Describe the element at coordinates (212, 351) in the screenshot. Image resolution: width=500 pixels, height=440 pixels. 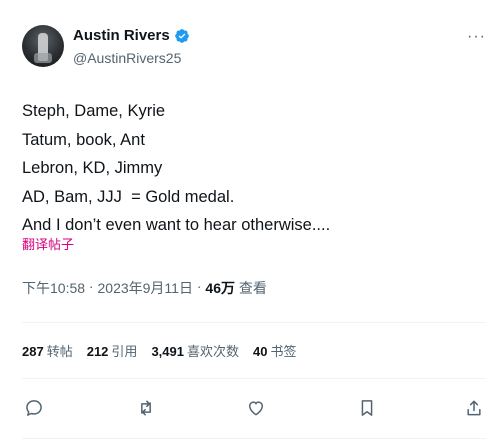
I see `stat-label: 喜欢次数` at that location.